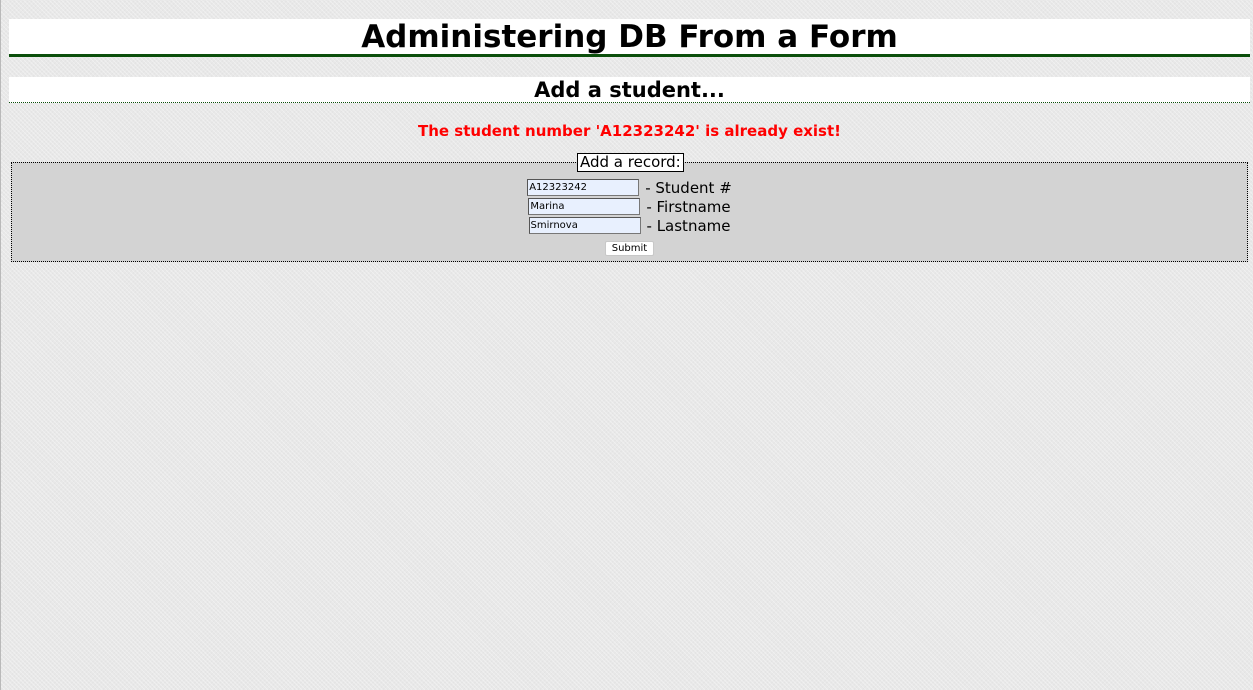 Image resolution: width=1253 pixels, height=690 pixels. Describe the element at coordinates (584, 225) in the screenshot. I see `lastname-input` at that location.